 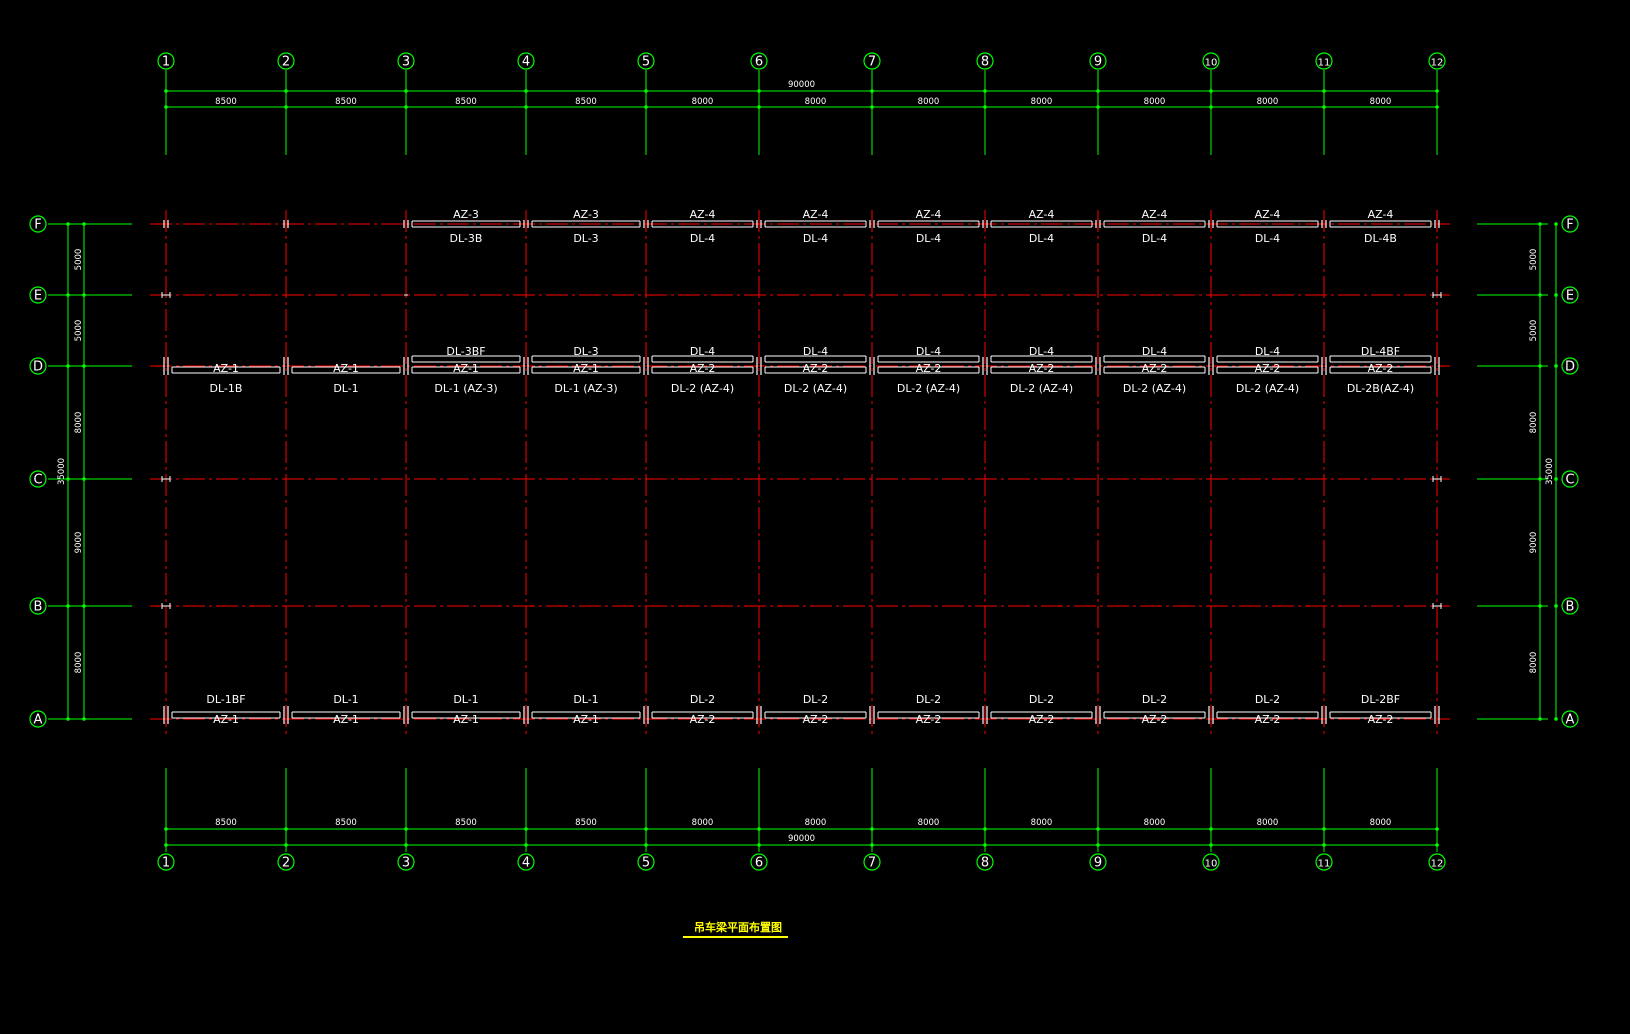 I want to click on row-bubble-left-D: D, so click(x=38, y=367).